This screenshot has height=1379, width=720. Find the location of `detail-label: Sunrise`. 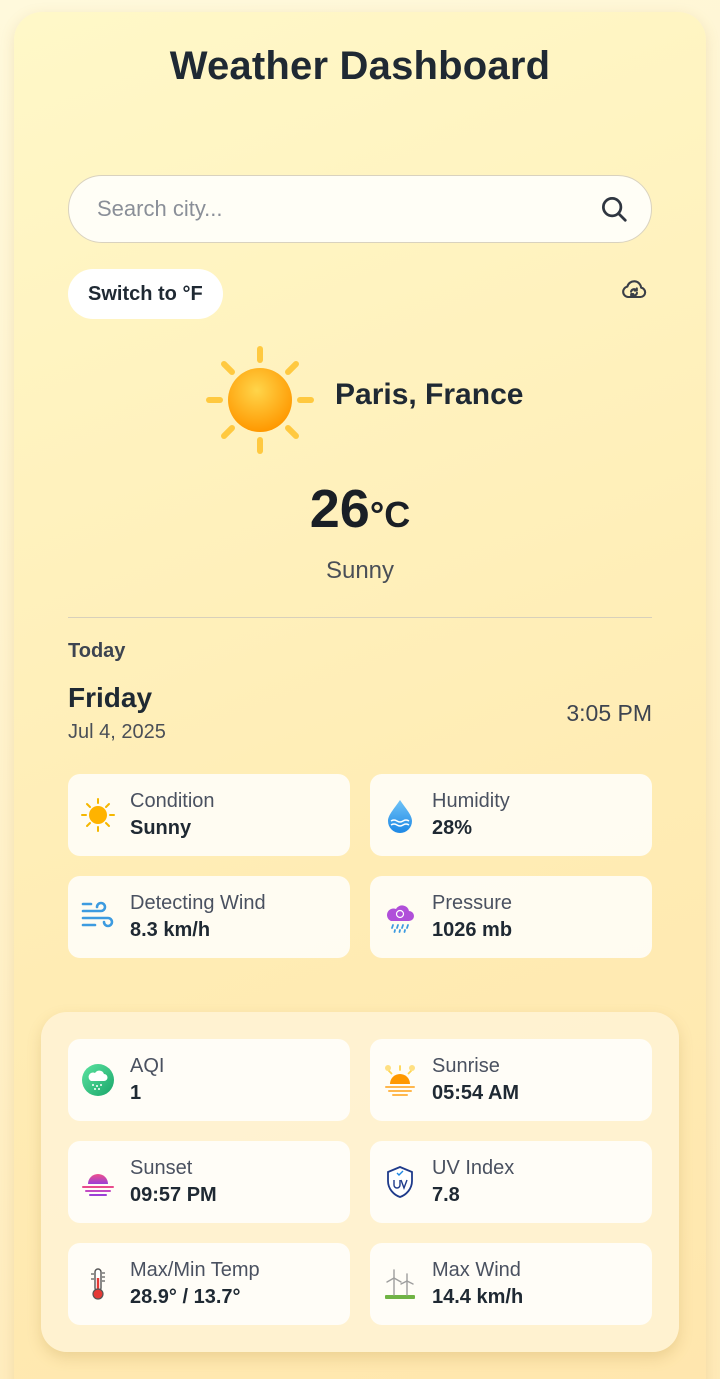

detail-label: Sunrise is located at coordinates (466, 1066).